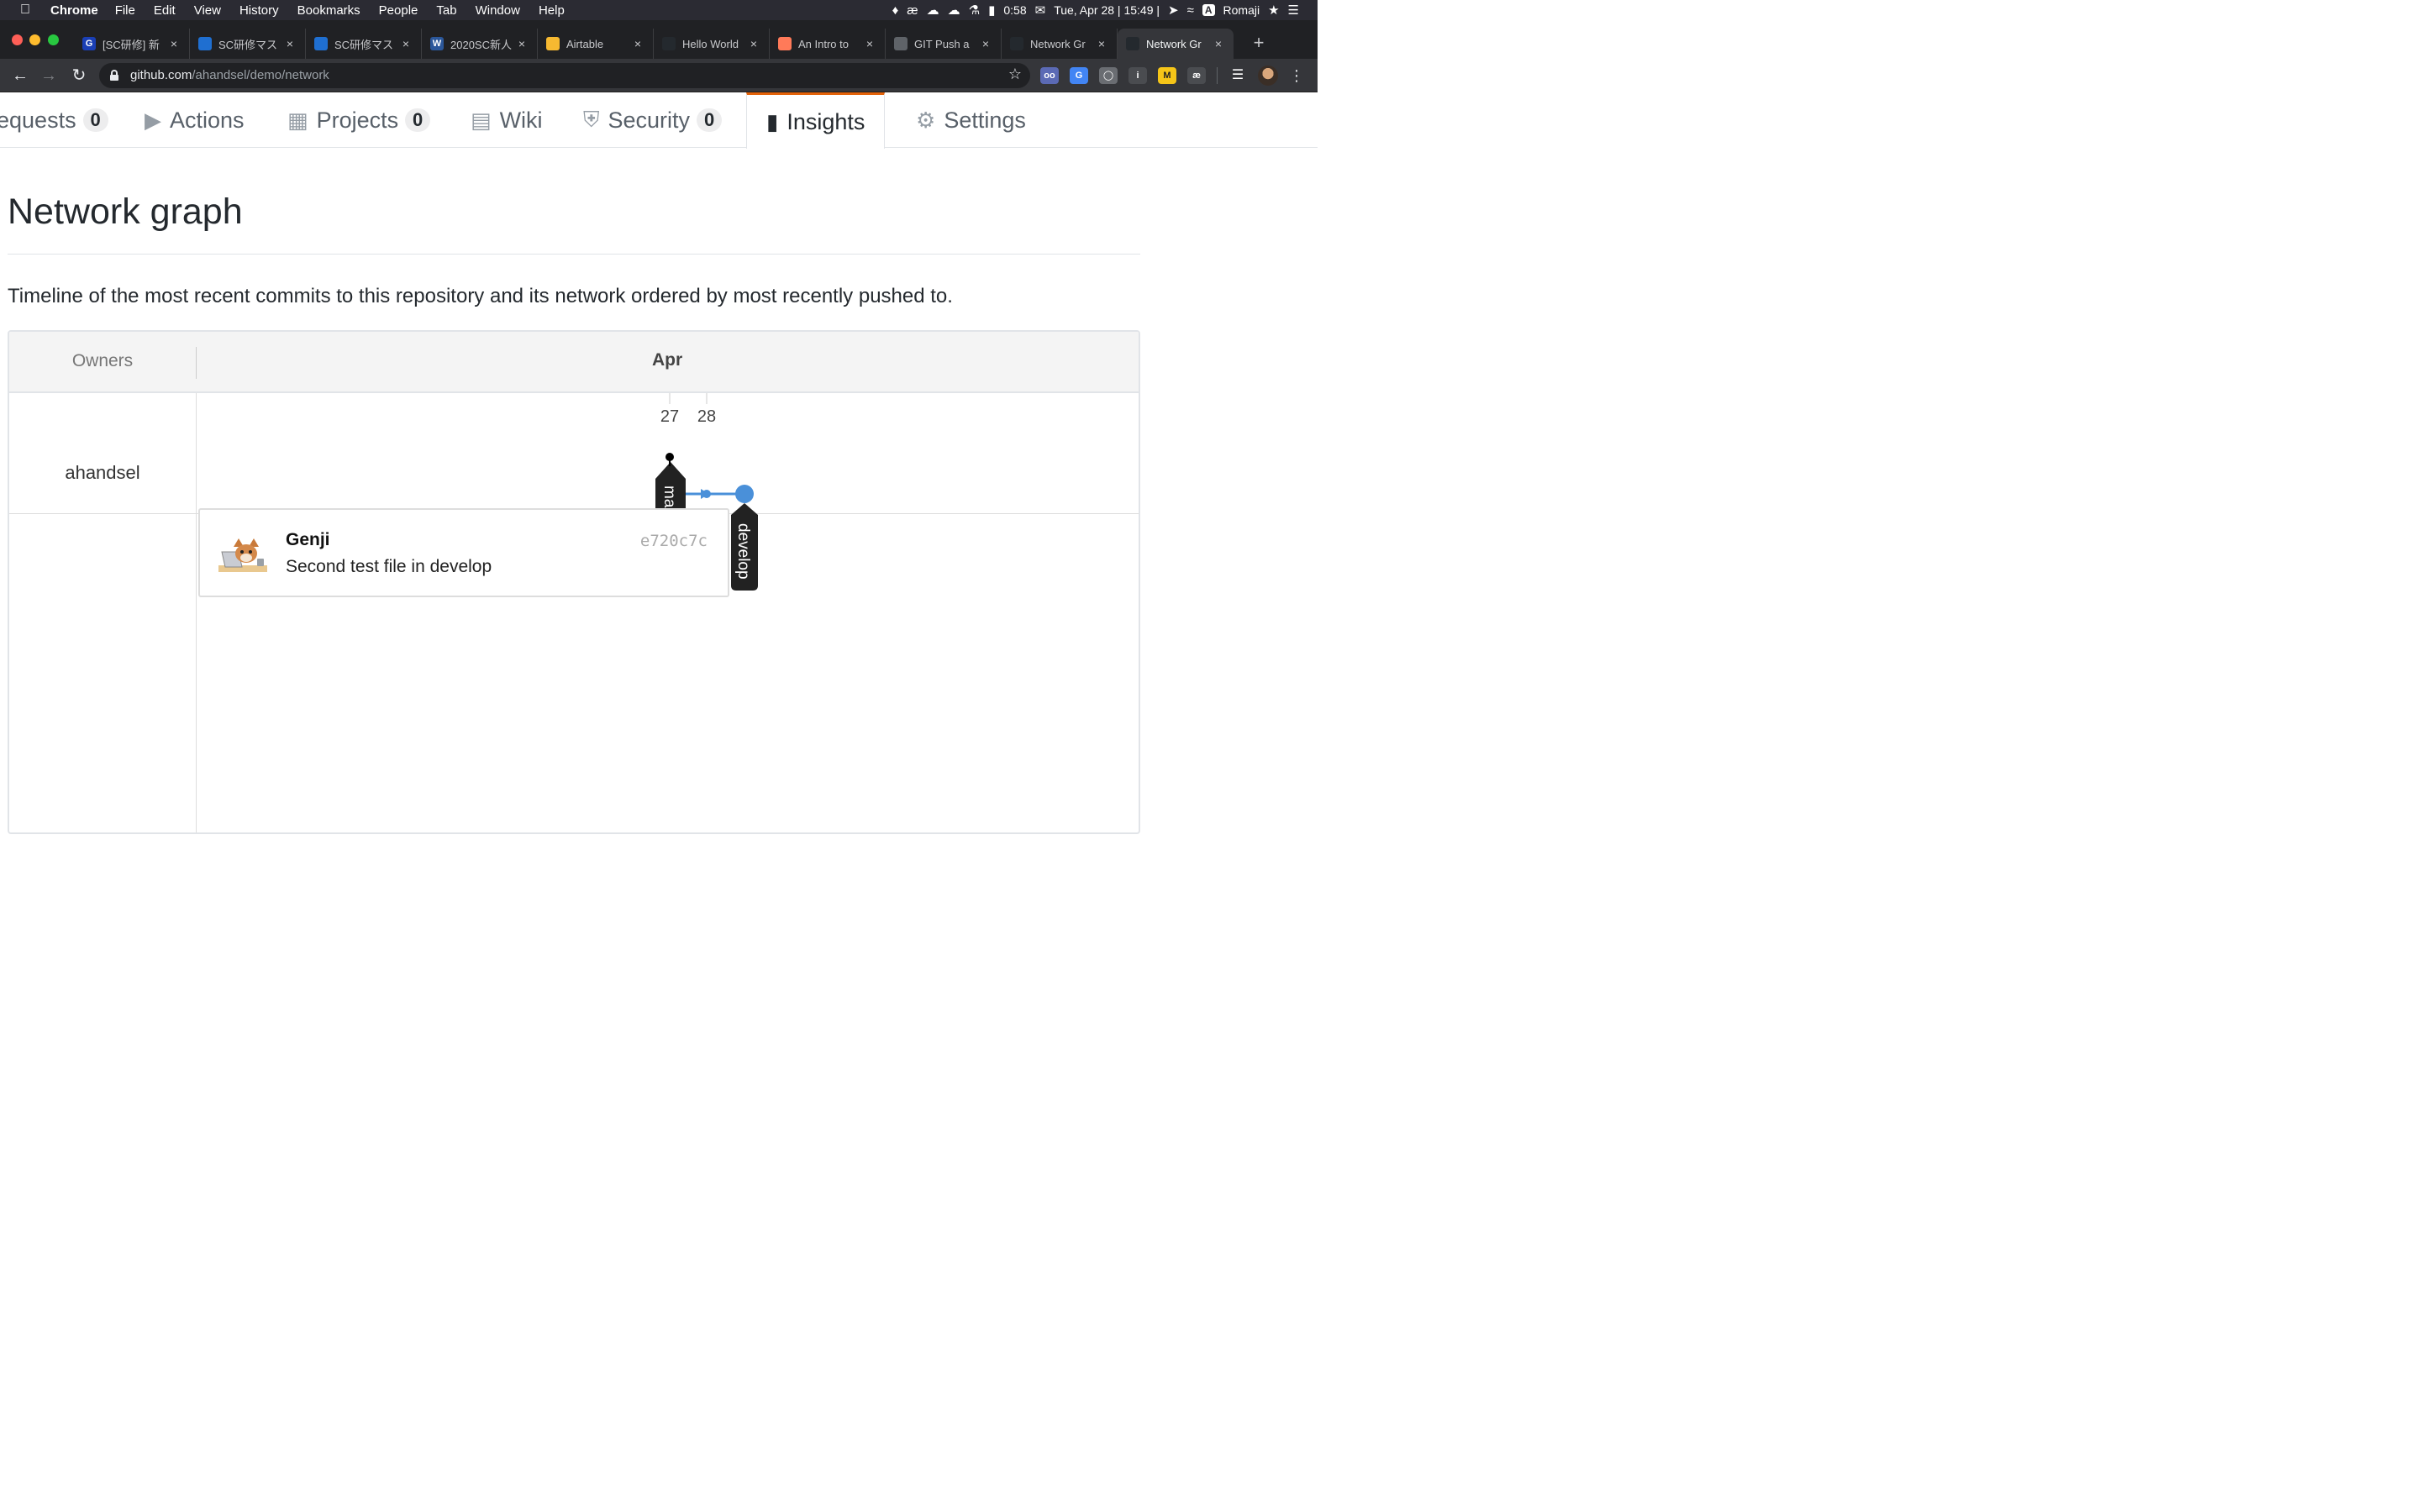 Image resolution: width=2420 pixels, height=1512 pixels. Describe the element at coordinates (125, 10) in the screenshot. I see `menu-file: File` at that location.